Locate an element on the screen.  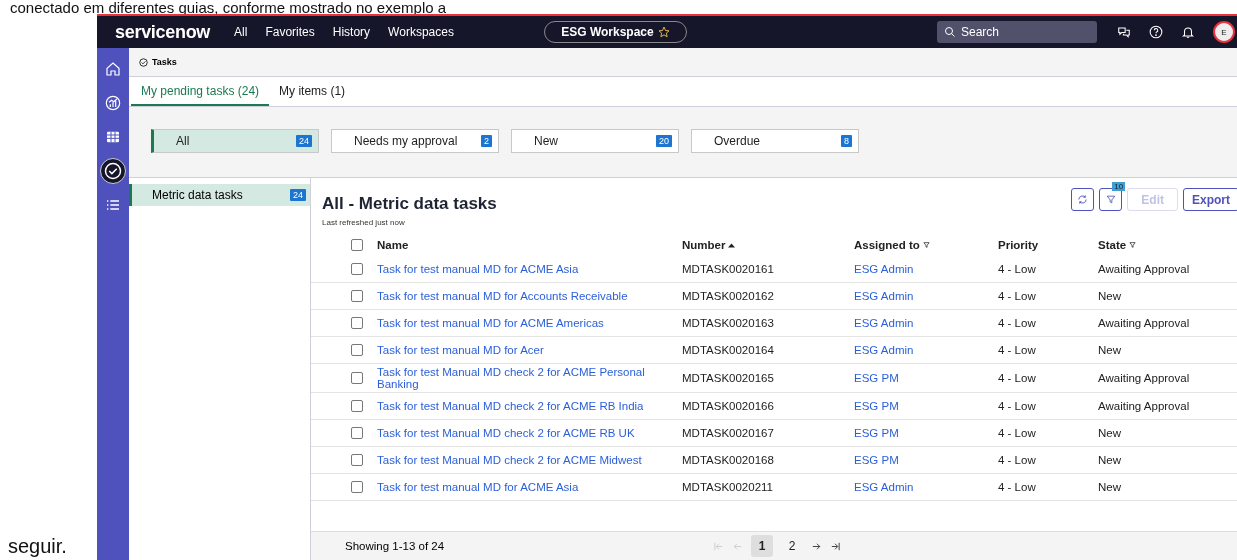
filter-label: Overdue is located at coordinates (737, 141).